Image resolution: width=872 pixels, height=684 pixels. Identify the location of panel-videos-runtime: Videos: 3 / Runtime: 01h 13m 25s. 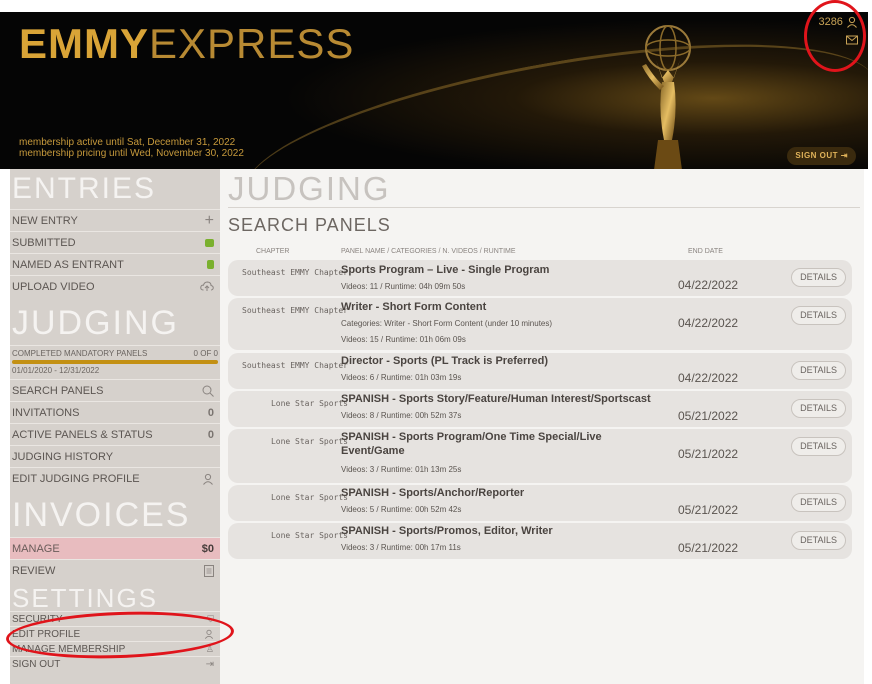
(401, 469).